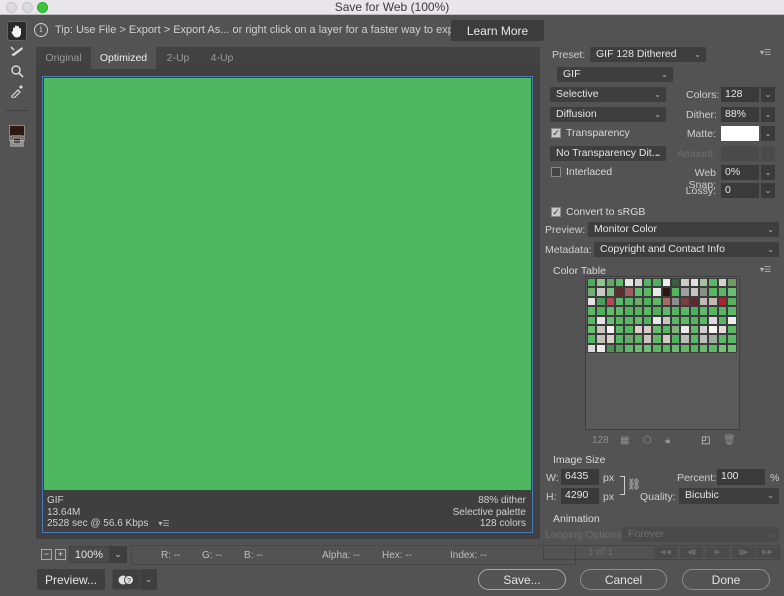 The height and width of the screenshot is (596, 784). Describe the element at coordinates (768, 190) in the screenshot. I see `lossy-dropdown-chevron-icon: ⌄` at that location.